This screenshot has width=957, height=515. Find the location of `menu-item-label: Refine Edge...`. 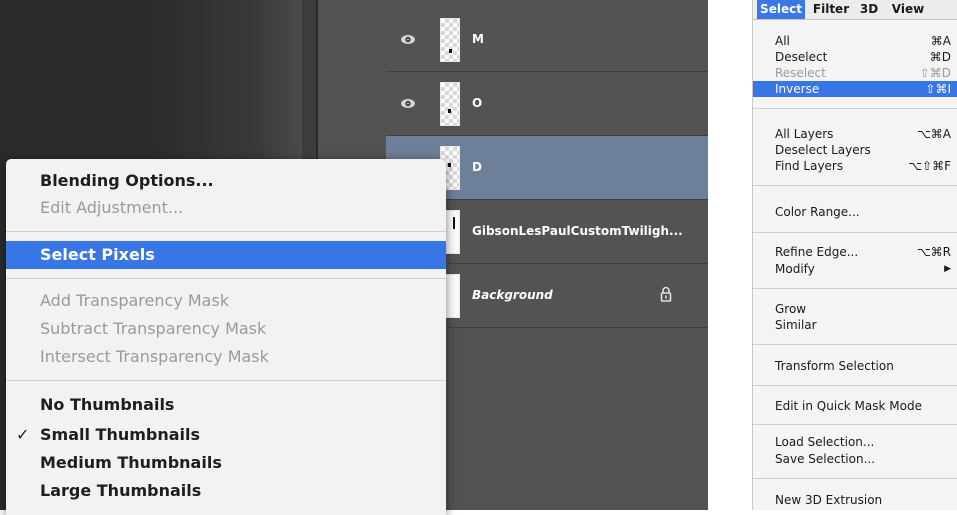

menu-item-label: Refine Edge... is located at coordinates (817, 252).